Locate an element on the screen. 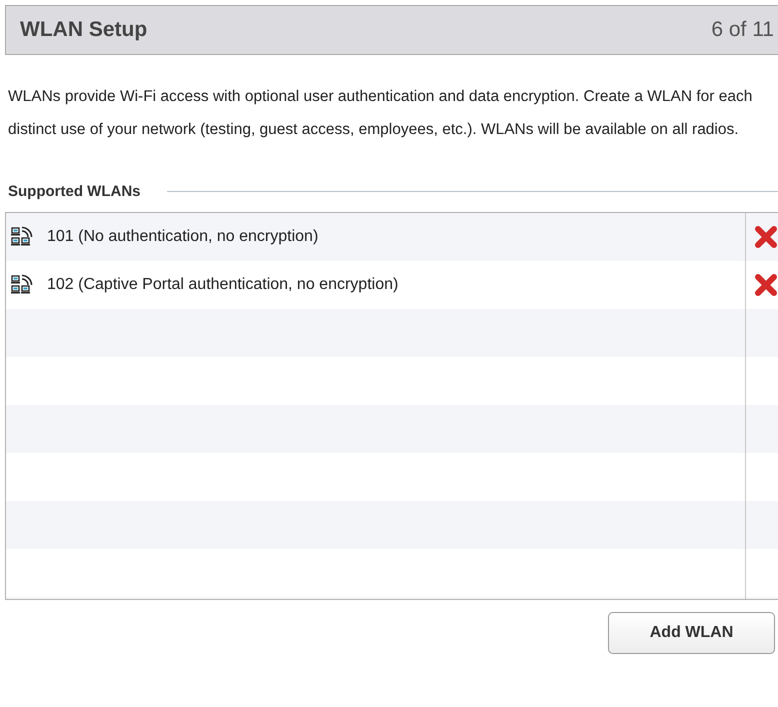 The width and height of the screenshot is (778, 707). description-text: WLANs provide Wi-Fi access with optional user authentication and data encryption. Create a WLAN for each distinct use of your network (testing, guest access, employees, etc.). WLANs will be available on all radios. is located at coordinates (381, 113).